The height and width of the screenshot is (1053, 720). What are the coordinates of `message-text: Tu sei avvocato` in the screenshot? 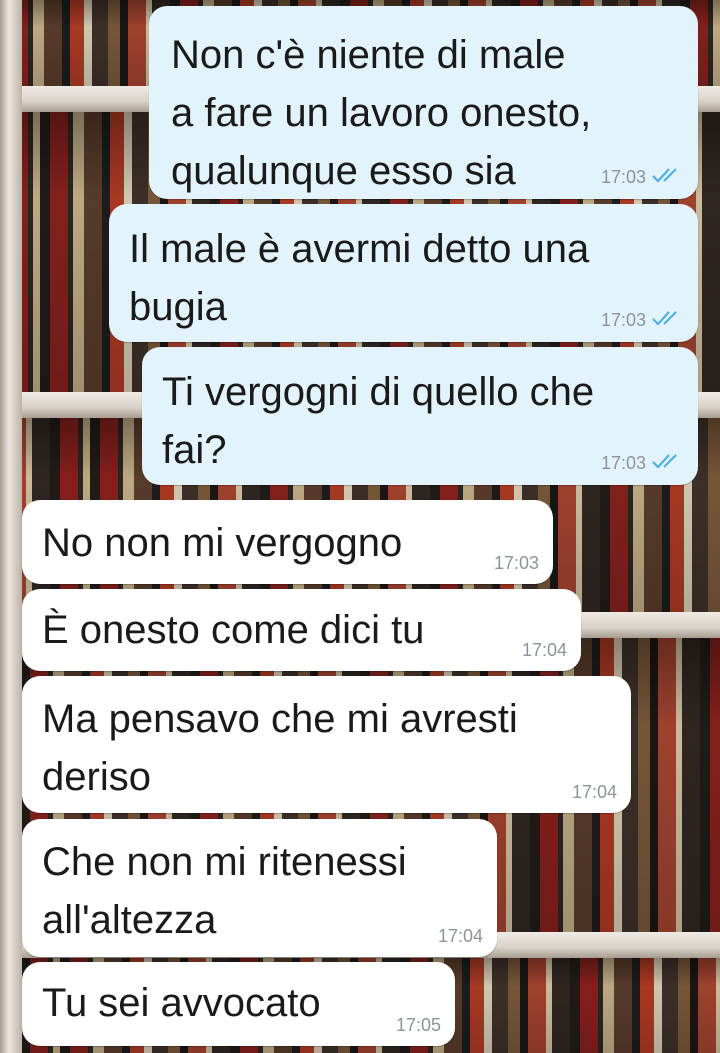 It's located at (181, 1003).